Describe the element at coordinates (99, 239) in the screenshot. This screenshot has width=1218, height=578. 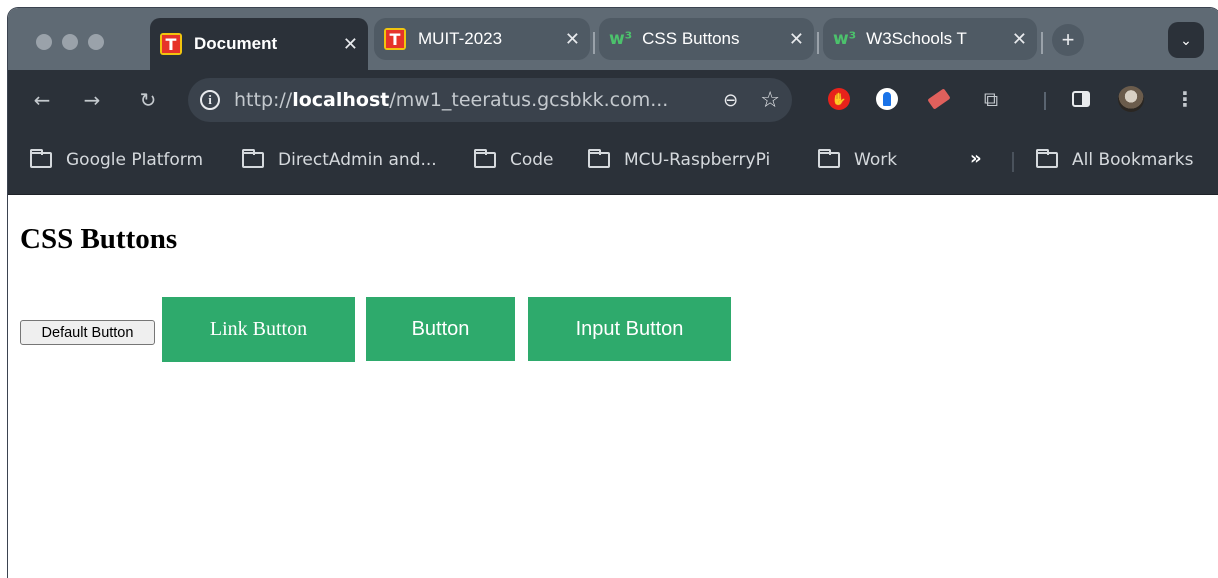
I see `page-title: CSS Buttons` at that location.